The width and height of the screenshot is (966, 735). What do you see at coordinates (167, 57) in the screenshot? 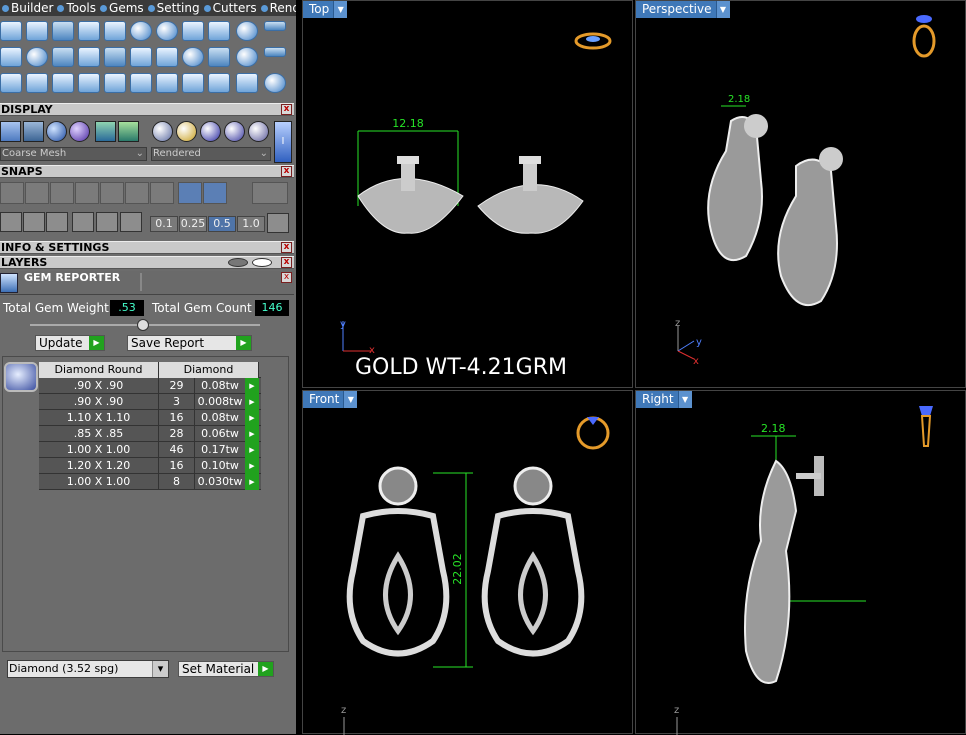
I see `bail-tool-icon` at bounding box center [167, 57].